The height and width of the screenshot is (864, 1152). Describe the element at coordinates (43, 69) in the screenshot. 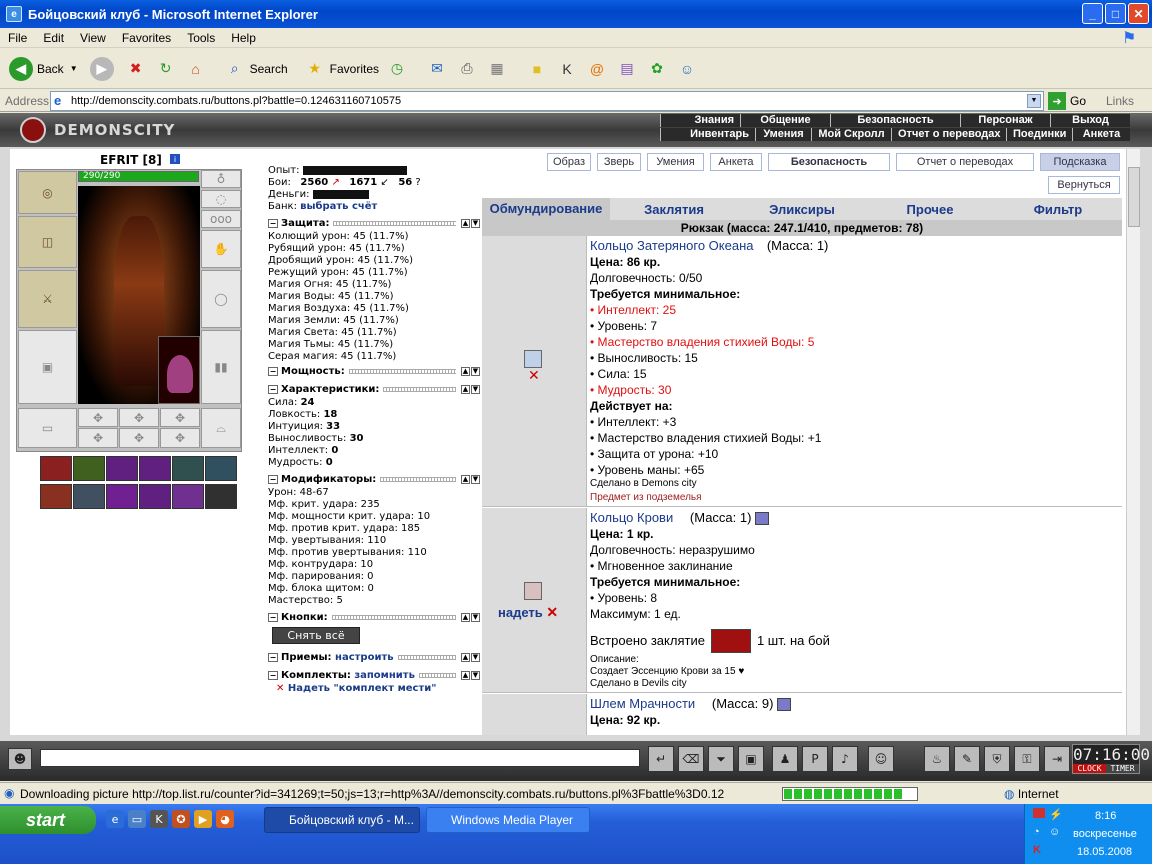

I see `back-button: ◀ Back ▼` at that location.